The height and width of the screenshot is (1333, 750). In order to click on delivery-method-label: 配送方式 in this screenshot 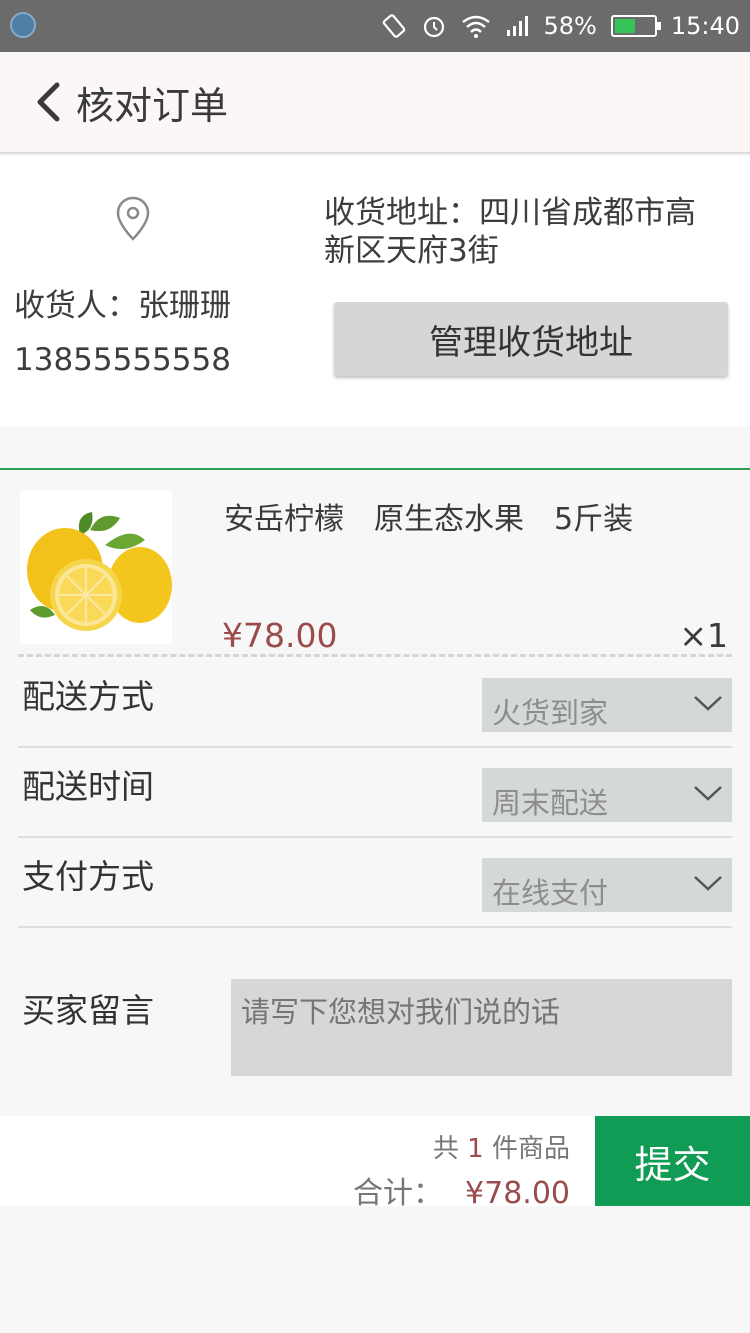, I will do `click(88, 696)`.